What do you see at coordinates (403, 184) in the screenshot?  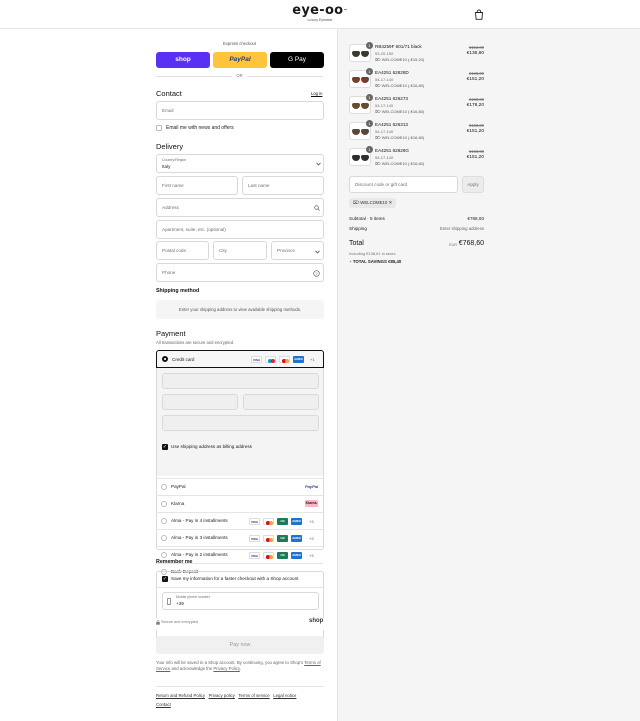 I see `discount-code-field: Discount code or gift card` at bounding box center [403, 184].